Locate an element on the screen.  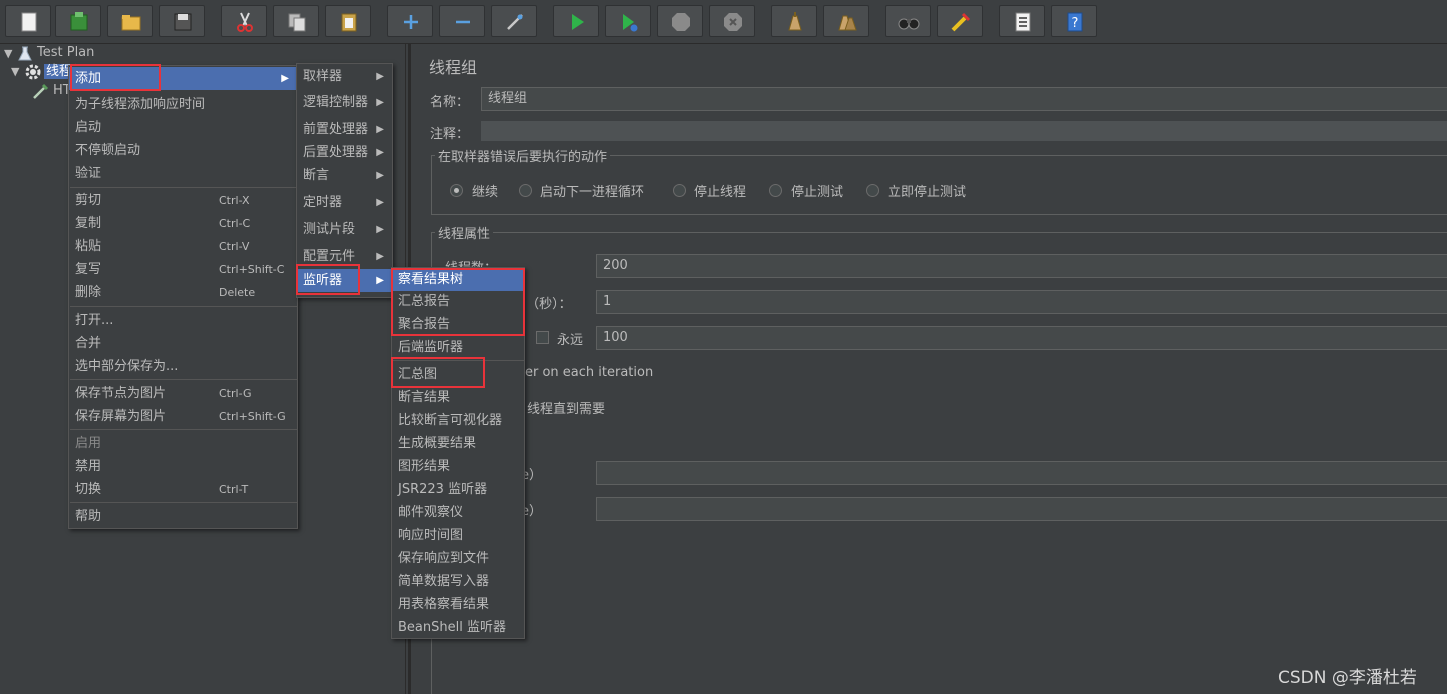
menu-item-delete: 删除 Delete is located at coordinates (183, 292).